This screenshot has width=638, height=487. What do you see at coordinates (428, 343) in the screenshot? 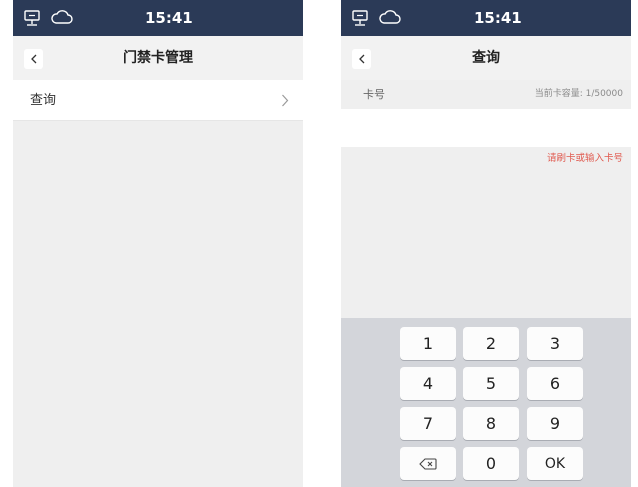
I see `key-1: 1` at bounding box center [428, 343].